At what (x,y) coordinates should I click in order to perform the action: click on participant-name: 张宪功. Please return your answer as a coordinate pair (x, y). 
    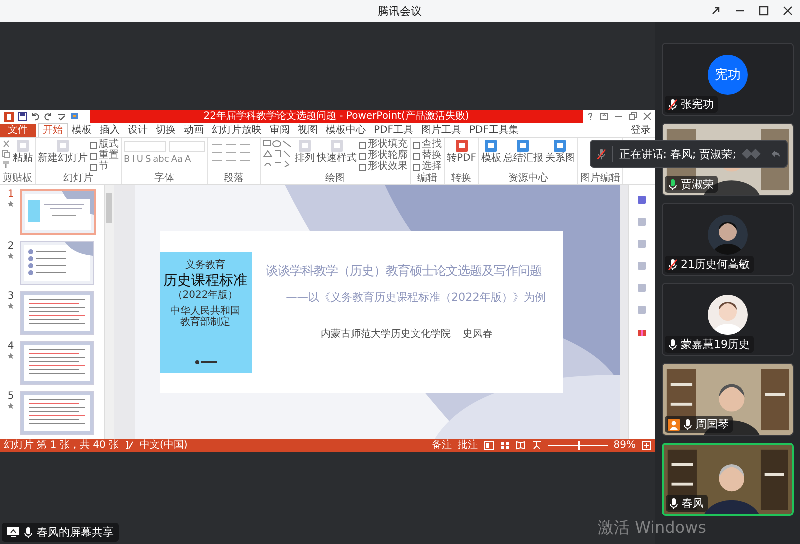
    Looking at the image, I should click on (697, 104).